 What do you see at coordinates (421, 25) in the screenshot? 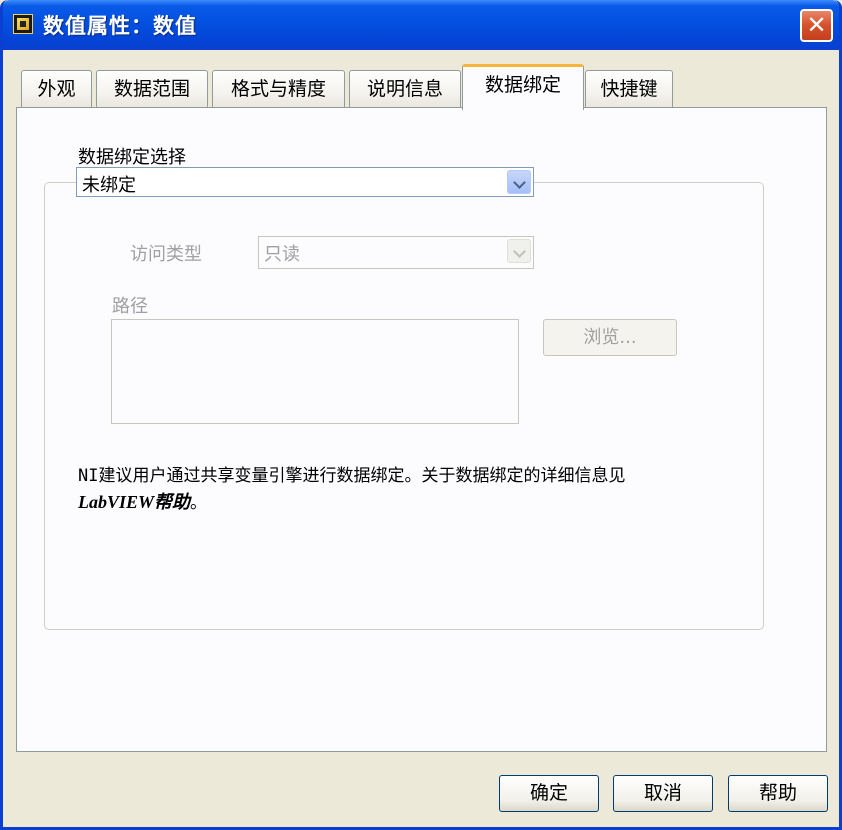
I see `title-bar: 数值属性：数值 ✕` at bounding box center [421, 25].